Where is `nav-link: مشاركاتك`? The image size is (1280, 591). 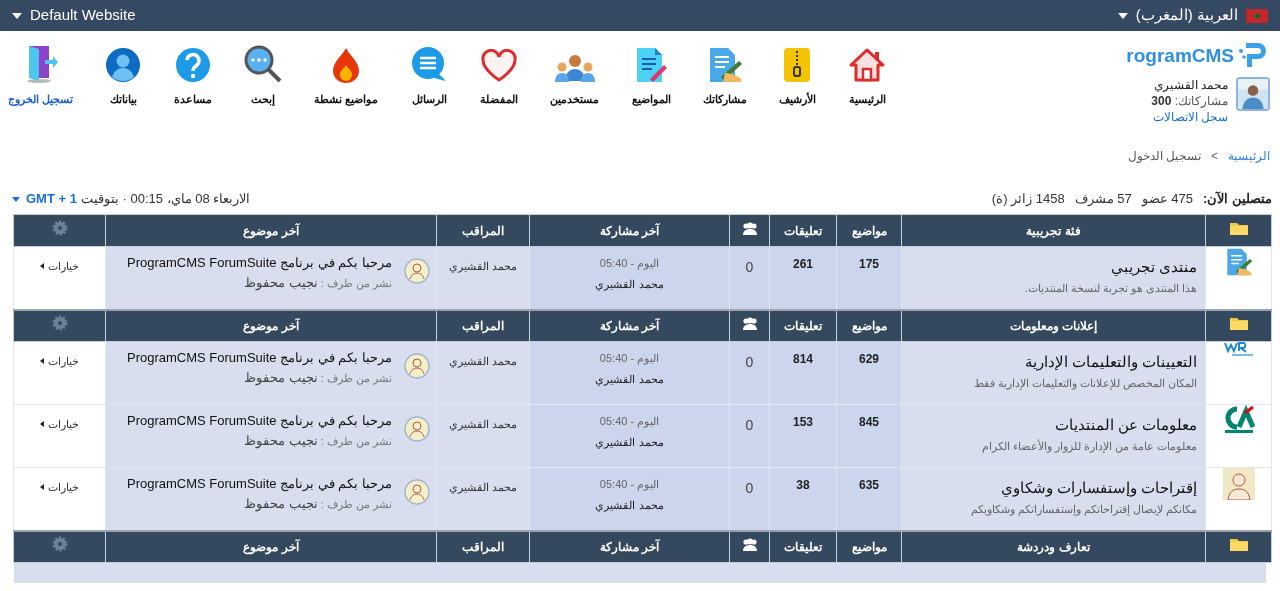 nav-link: مشاركاتك is located at coordinates (724, 75).